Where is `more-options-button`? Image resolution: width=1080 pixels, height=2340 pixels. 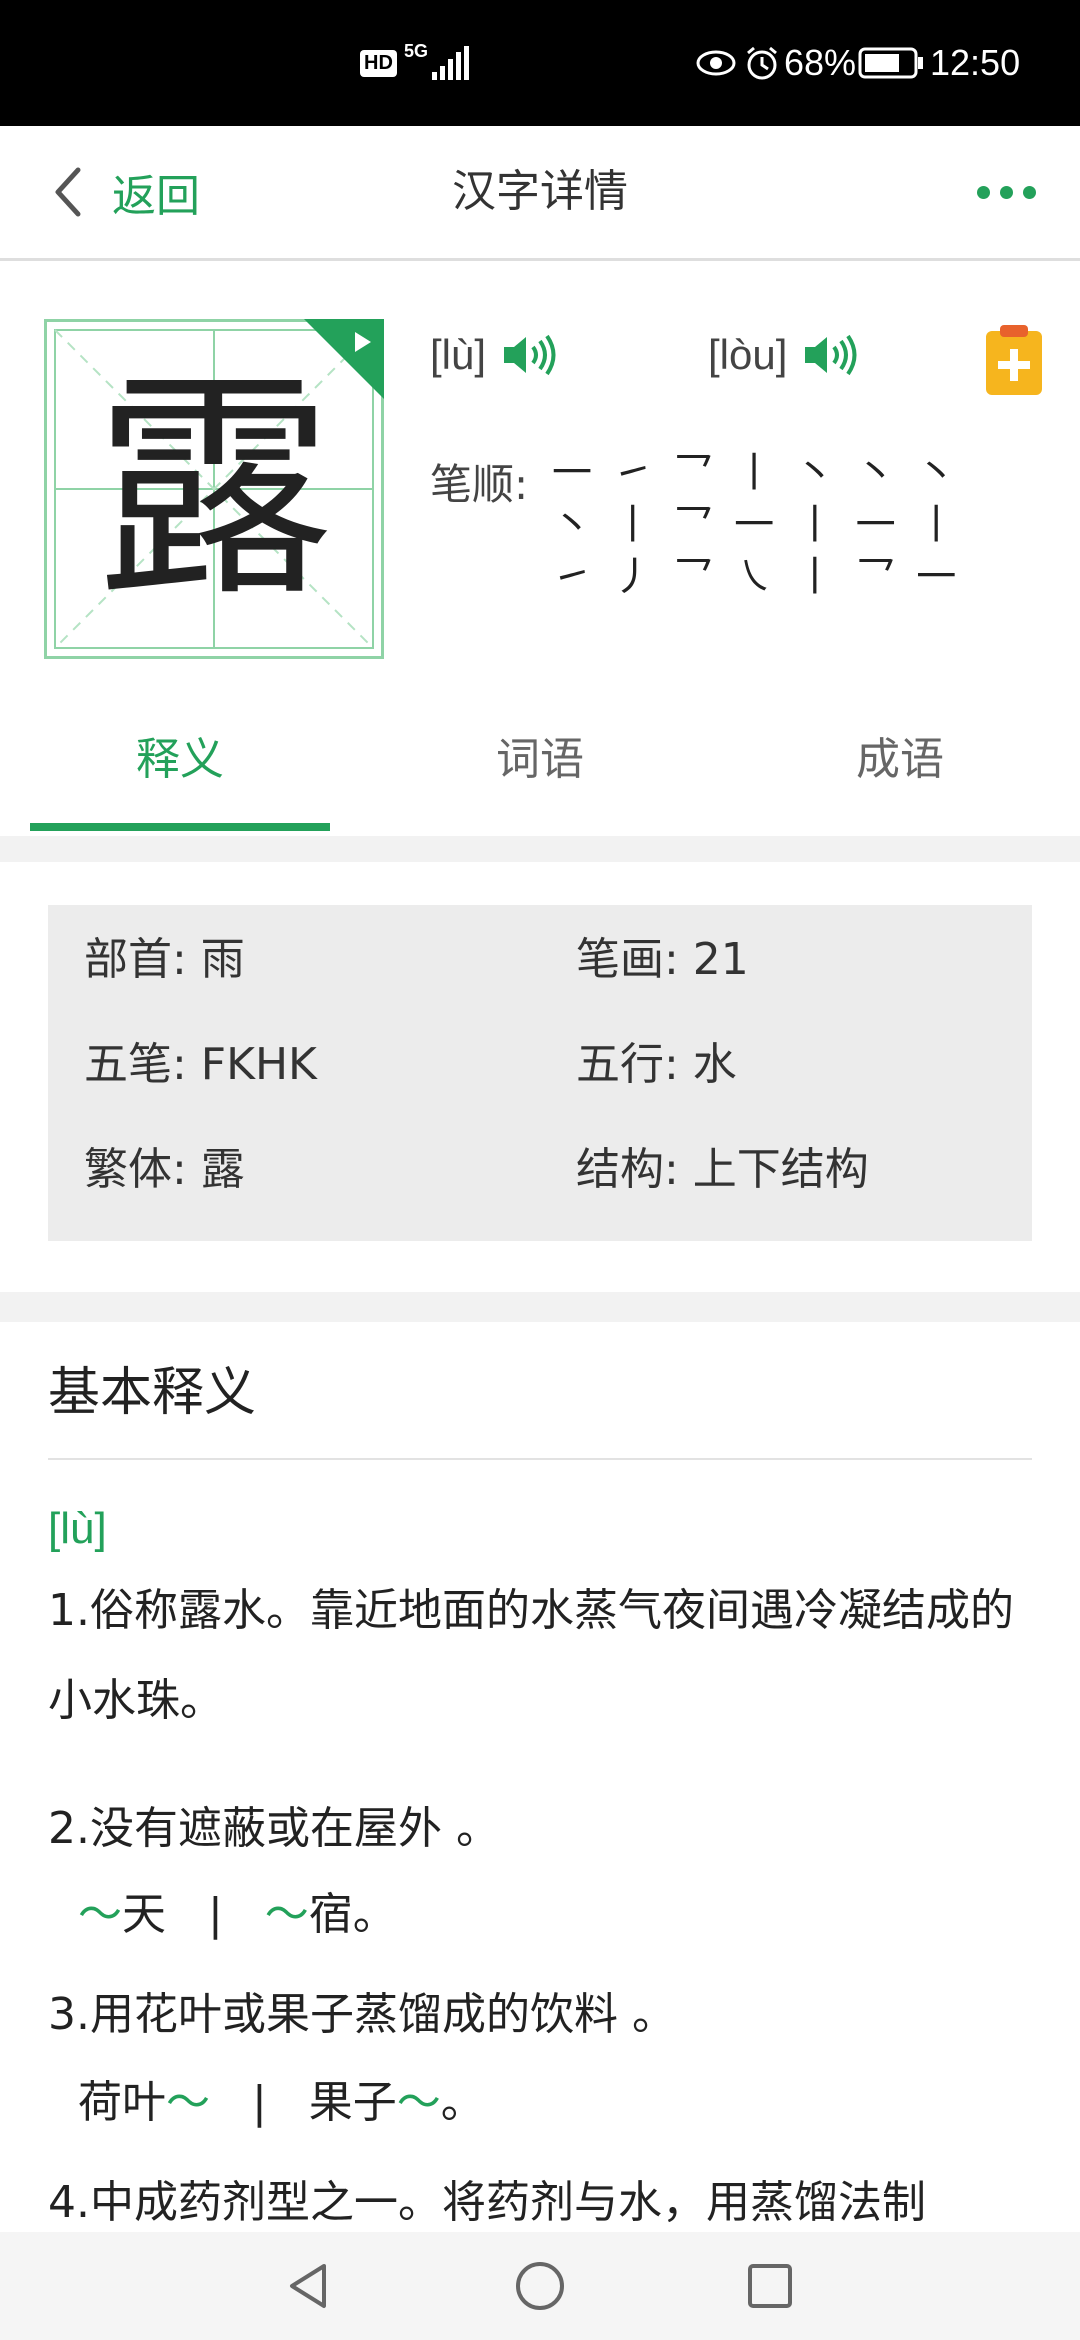 more-options-button is located at coordinates (1006, 192).